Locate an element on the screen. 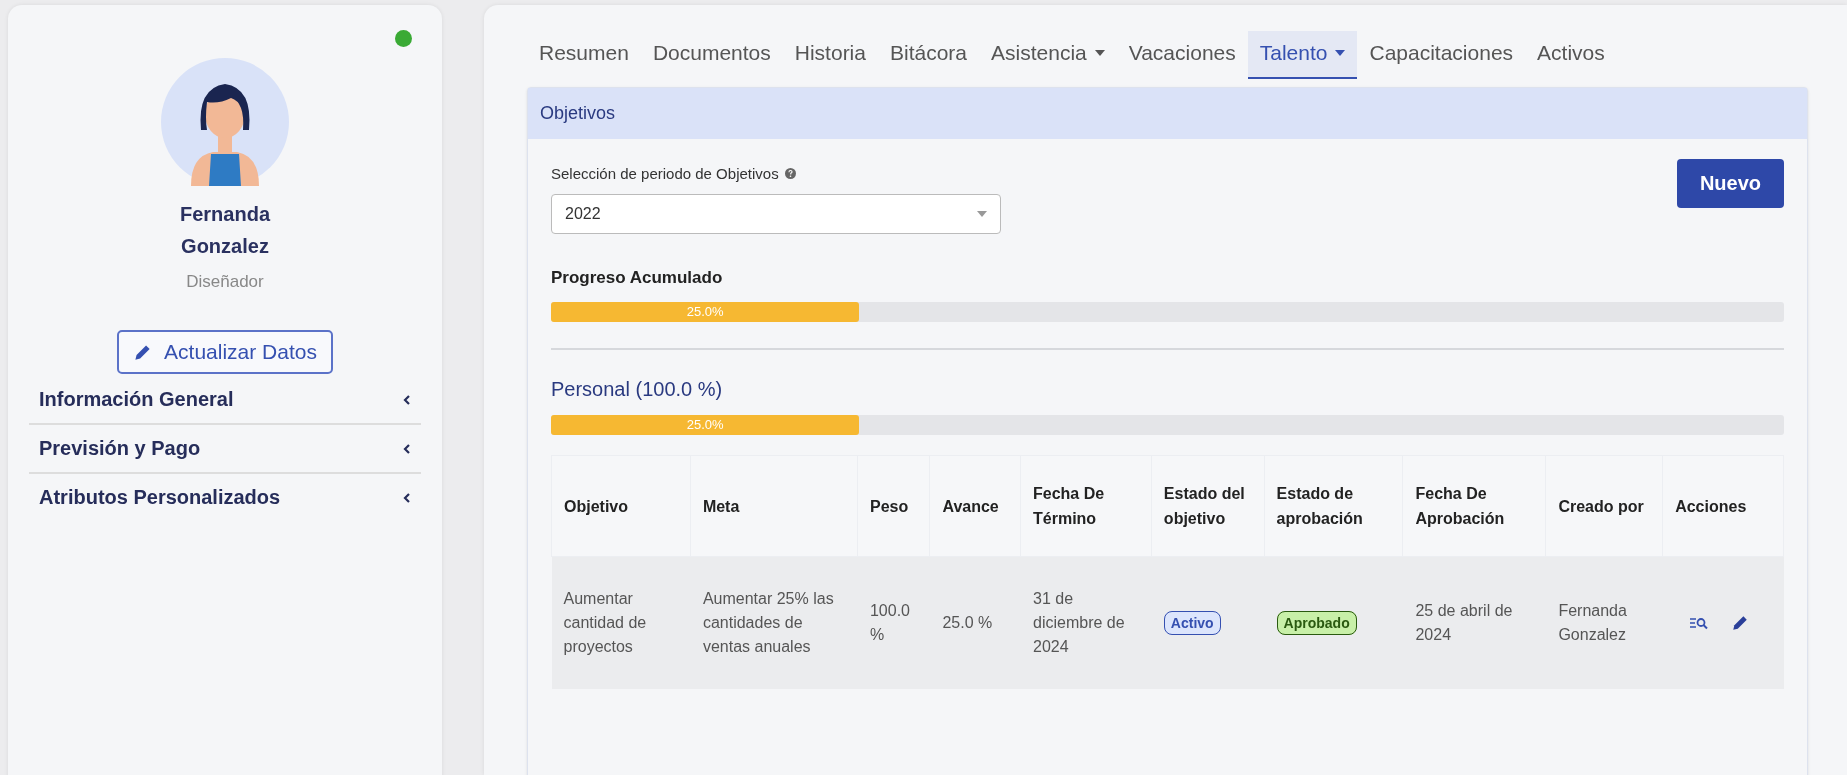  avatar-icon is located at coordinates (225, 122).